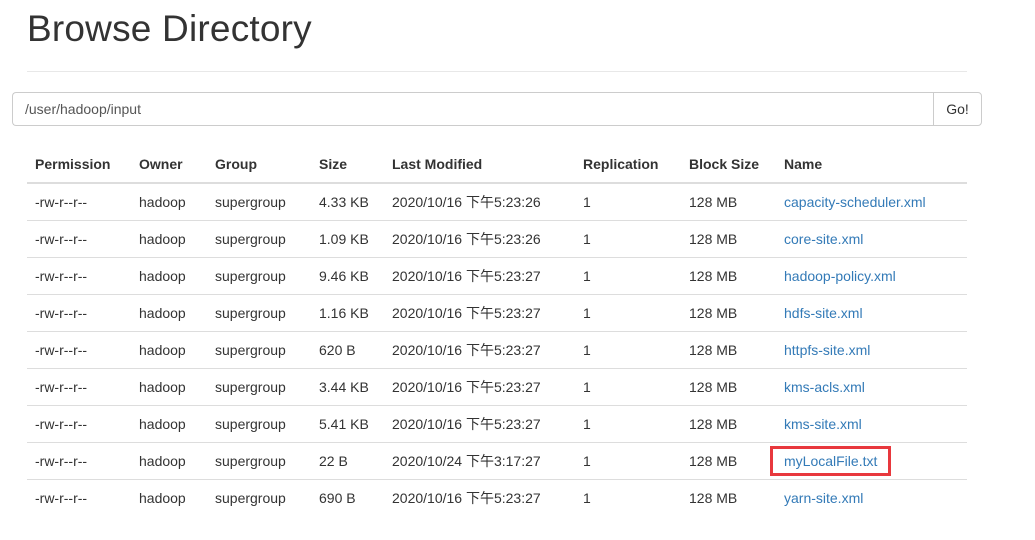 The image size is (1035, 540). Describe the element at coordinates (871, 239) in the screenshot. I see `cell-name: core-site.xml` at that location.